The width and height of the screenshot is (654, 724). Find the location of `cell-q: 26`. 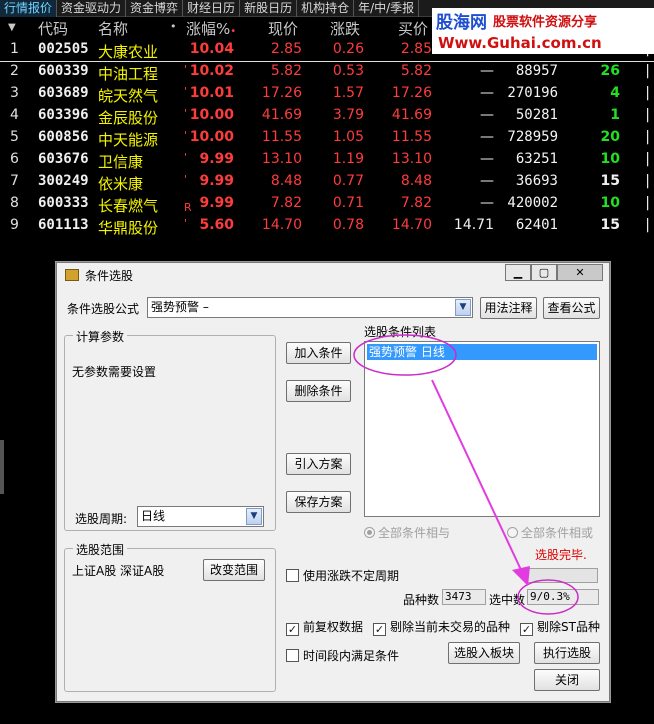

cell-q: 26 is located at coordinates (610, 71).